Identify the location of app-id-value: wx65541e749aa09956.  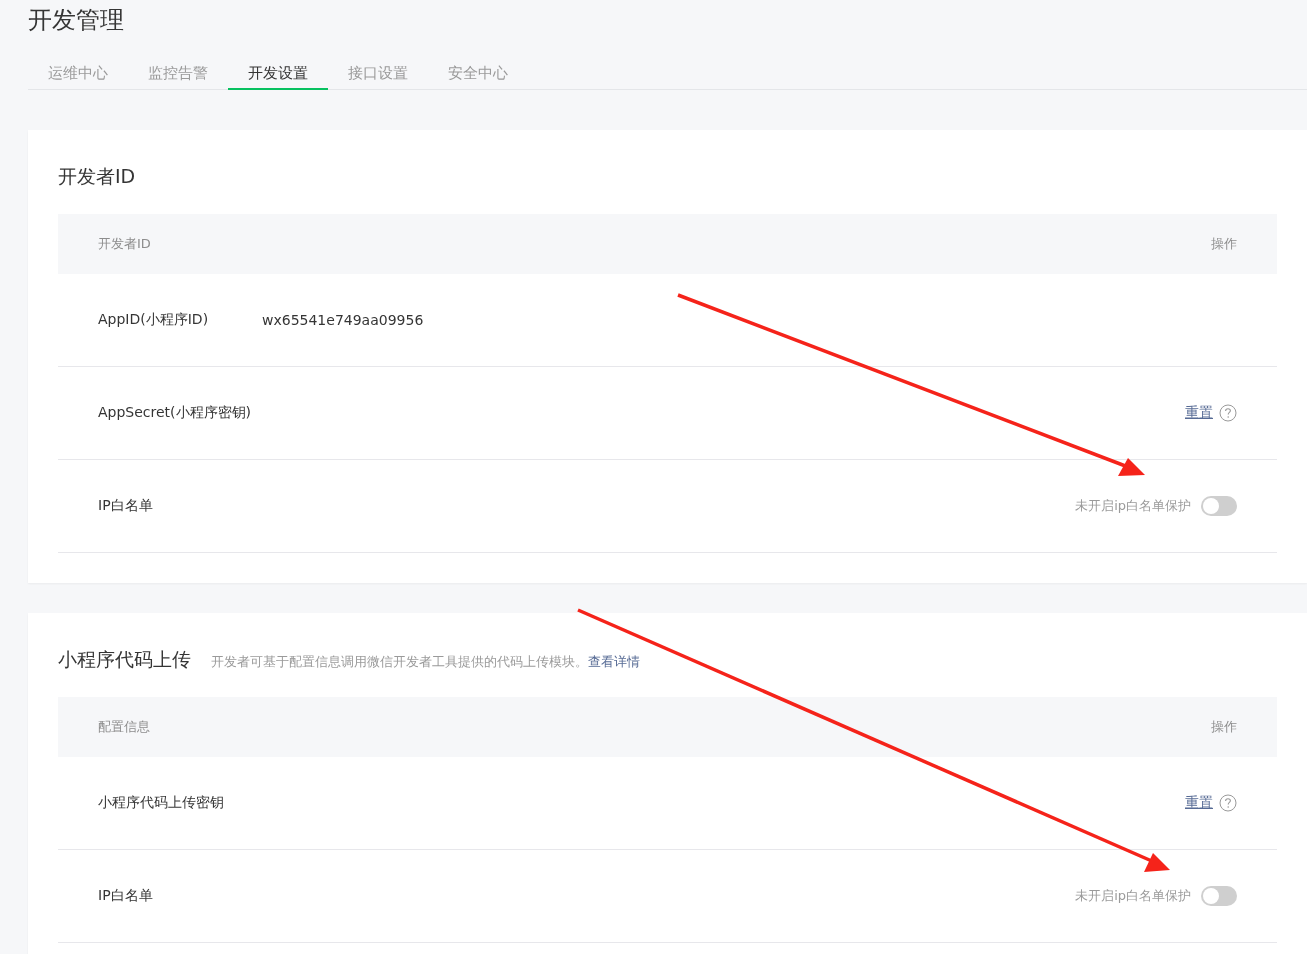
(343, 320).